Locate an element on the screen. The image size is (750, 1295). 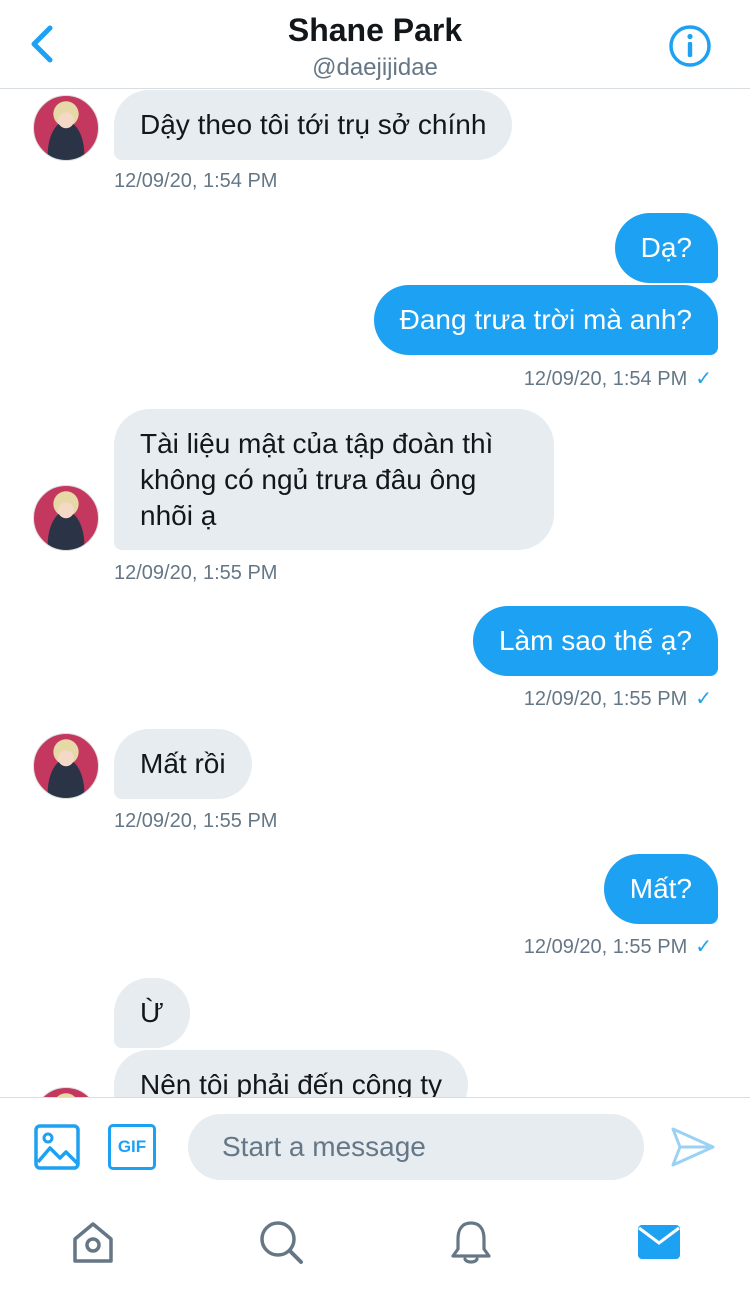
search-icon is located at coordinates (281, 1242).